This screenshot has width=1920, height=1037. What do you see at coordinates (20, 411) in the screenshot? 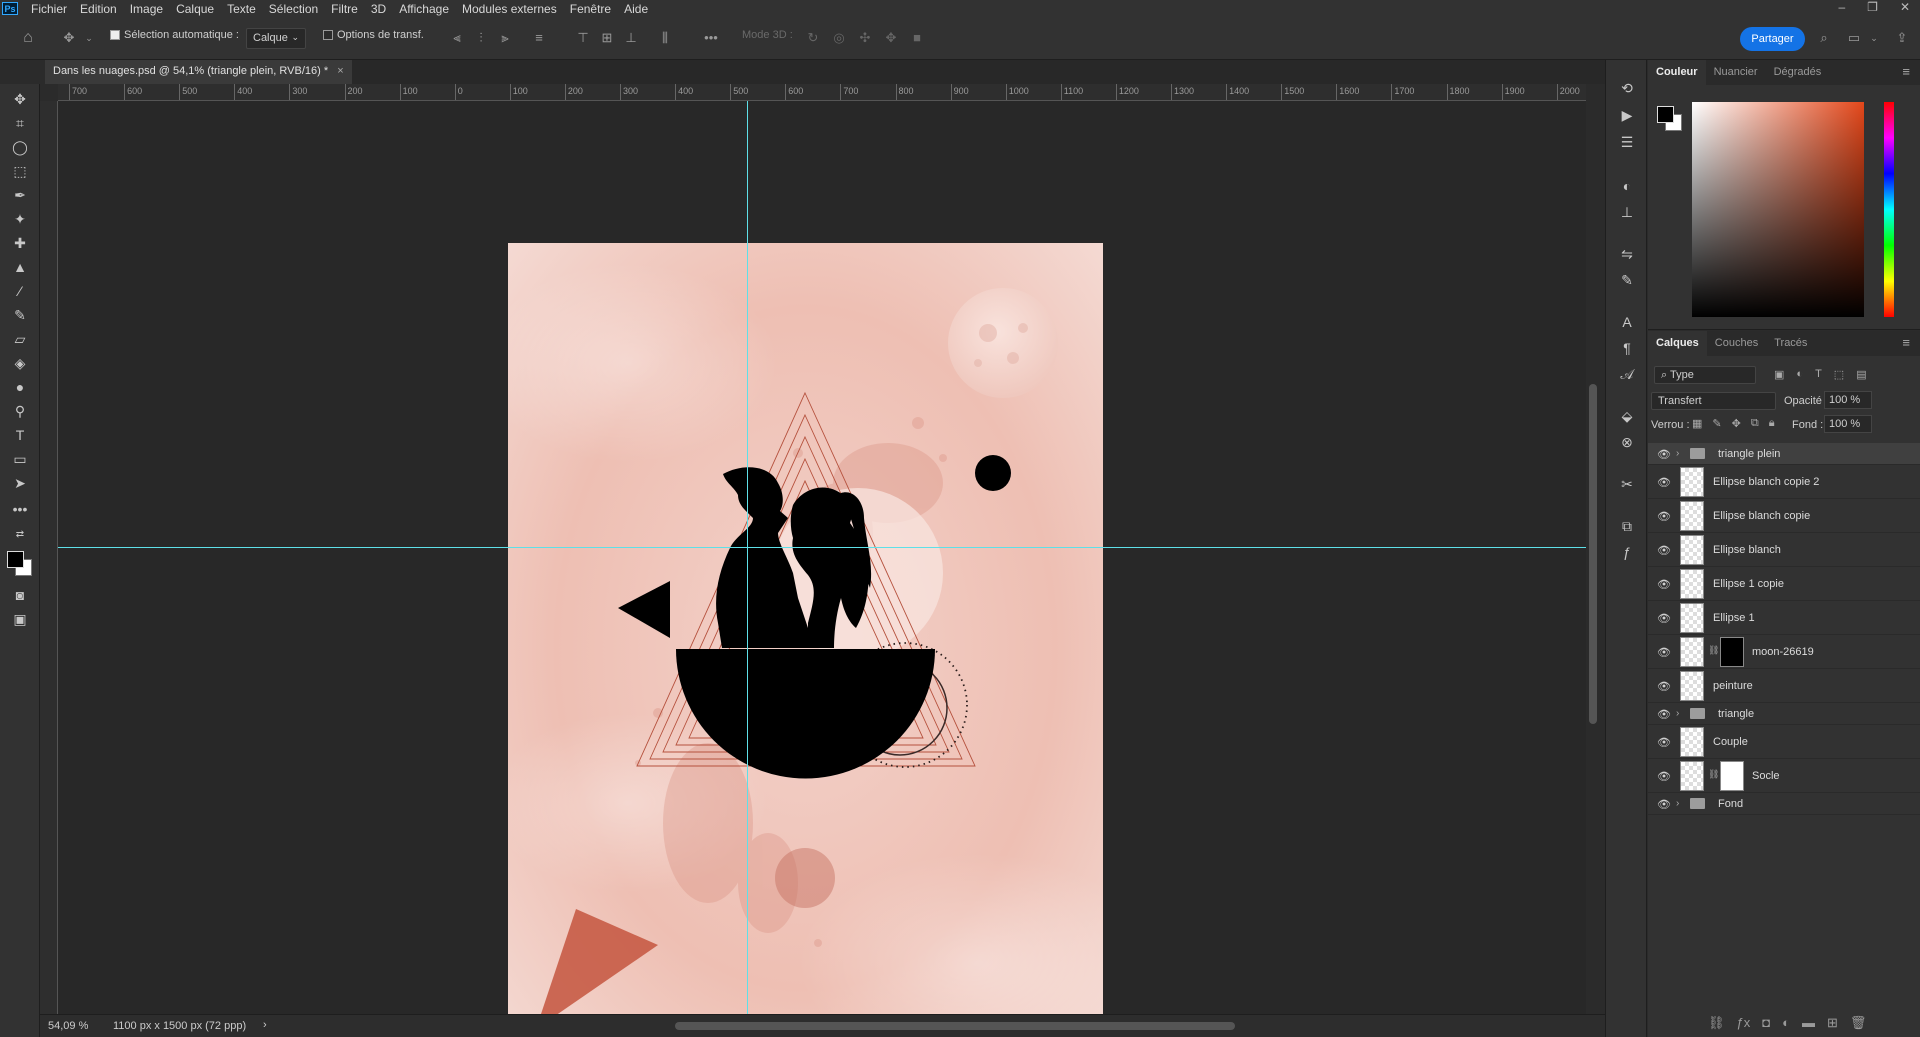
I see `dodge-tool-icon: ⚲` at bounding box center [20, 411].